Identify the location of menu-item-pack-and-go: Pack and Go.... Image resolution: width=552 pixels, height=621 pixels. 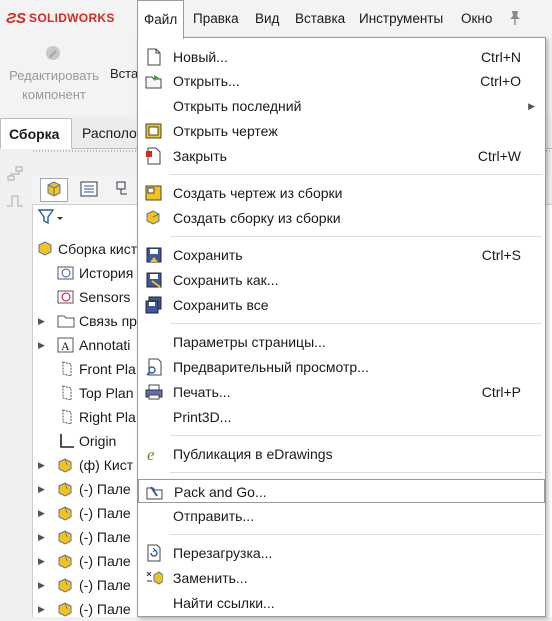
(341, 491).